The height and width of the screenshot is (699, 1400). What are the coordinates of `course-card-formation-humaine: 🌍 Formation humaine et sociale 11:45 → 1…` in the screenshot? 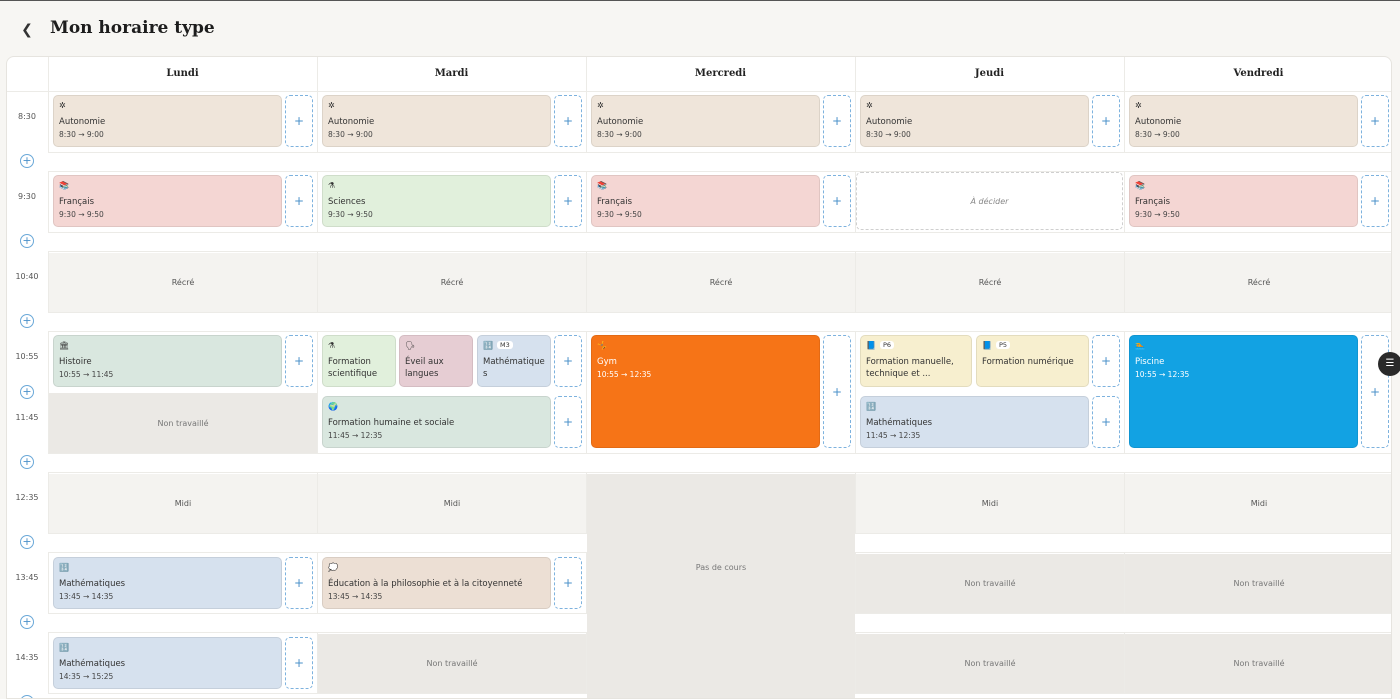 It's located at (436, 422).